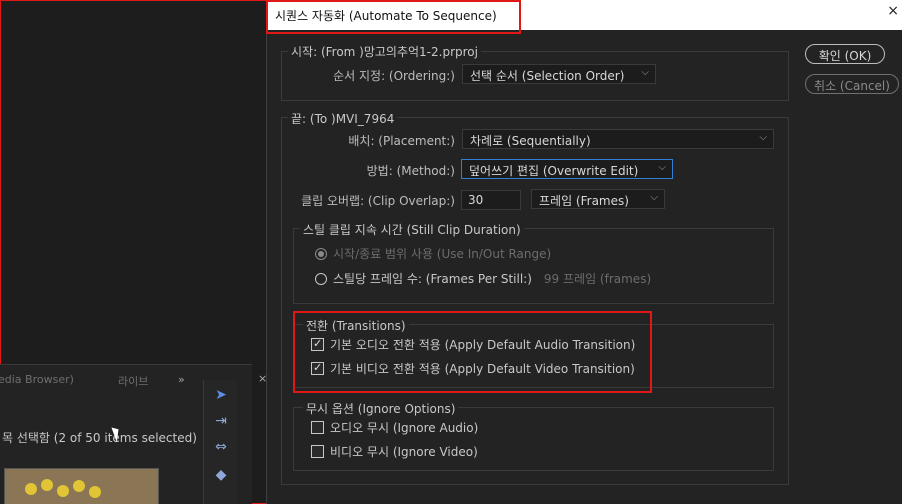  I want to click on clip-thumbnail, so click(81, 486).